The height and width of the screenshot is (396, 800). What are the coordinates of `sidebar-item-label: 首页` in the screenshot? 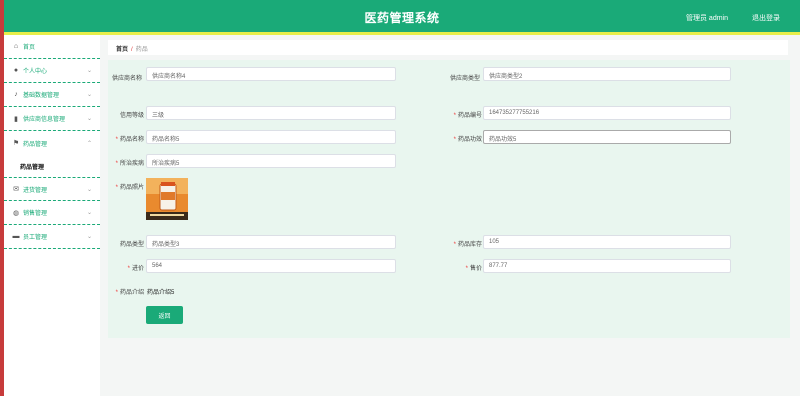 It's located at (29, 48).